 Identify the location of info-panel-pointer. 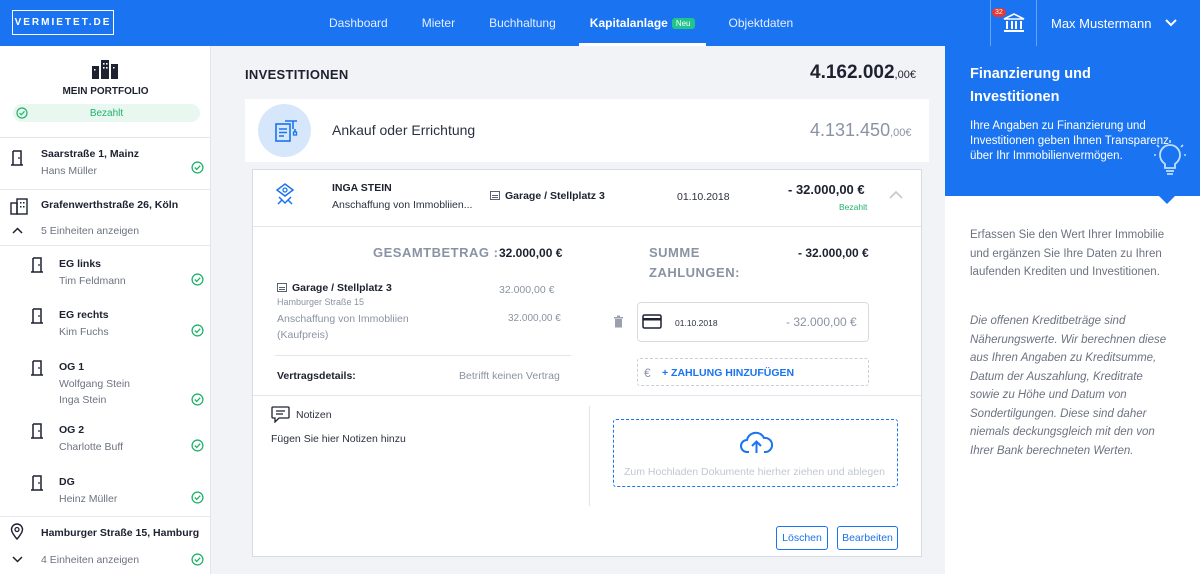
(1167, 200).